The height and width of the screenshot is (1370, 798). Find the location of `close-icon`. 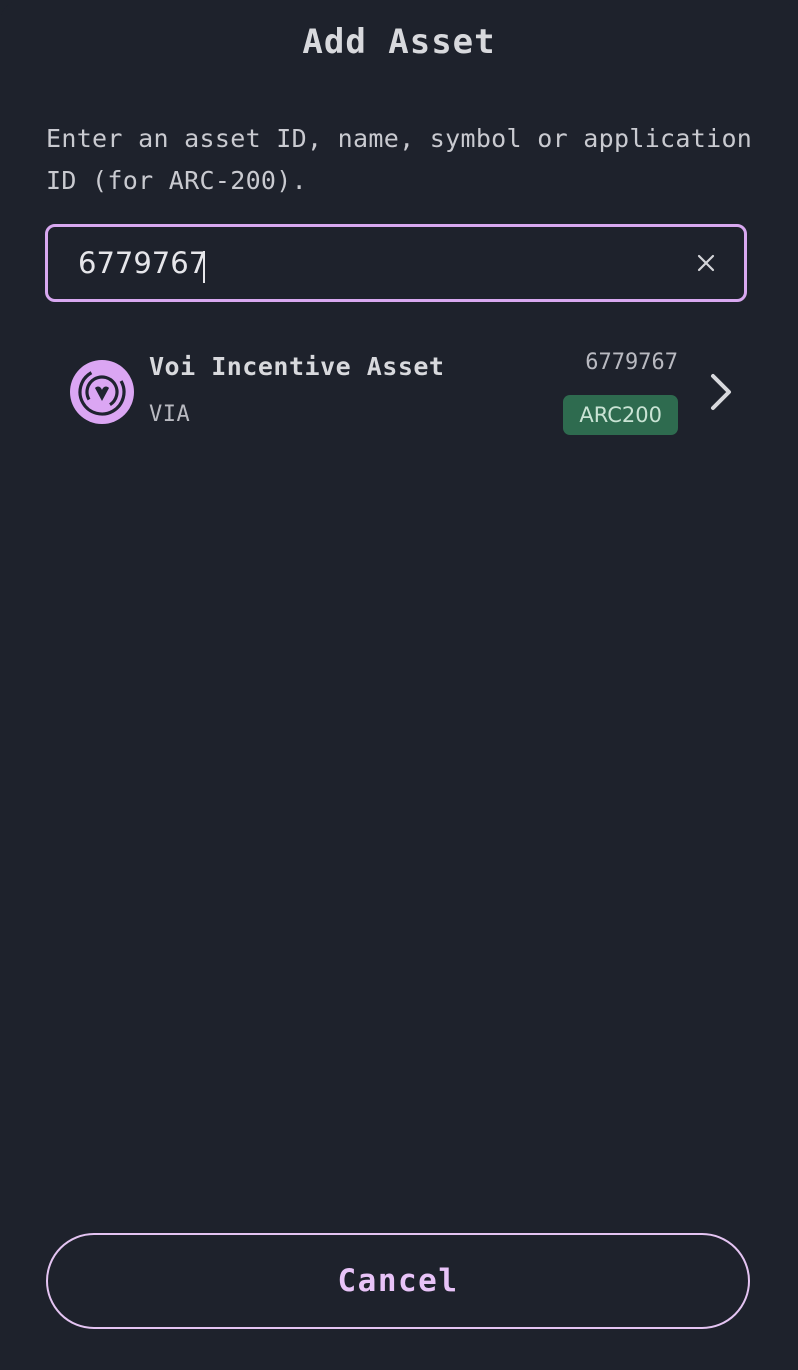

close-icon is located at coordinates (706, 263).